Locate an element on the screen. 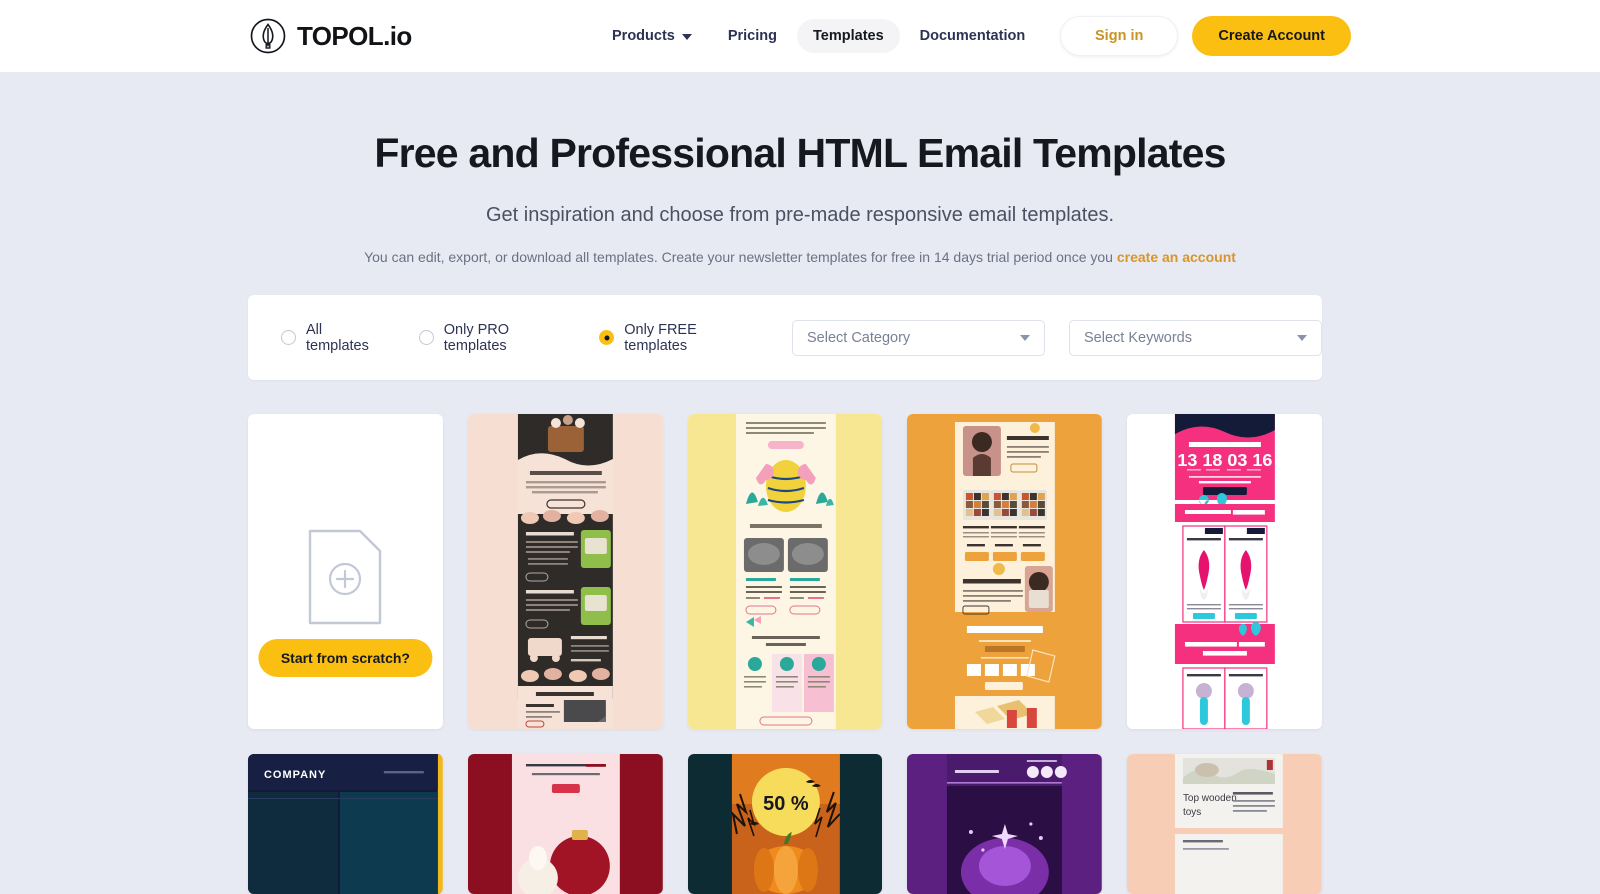 The height and width of the screenshot is (894, 1600). nav-label-pricing: Pricing is located at coordinates (752, 36).